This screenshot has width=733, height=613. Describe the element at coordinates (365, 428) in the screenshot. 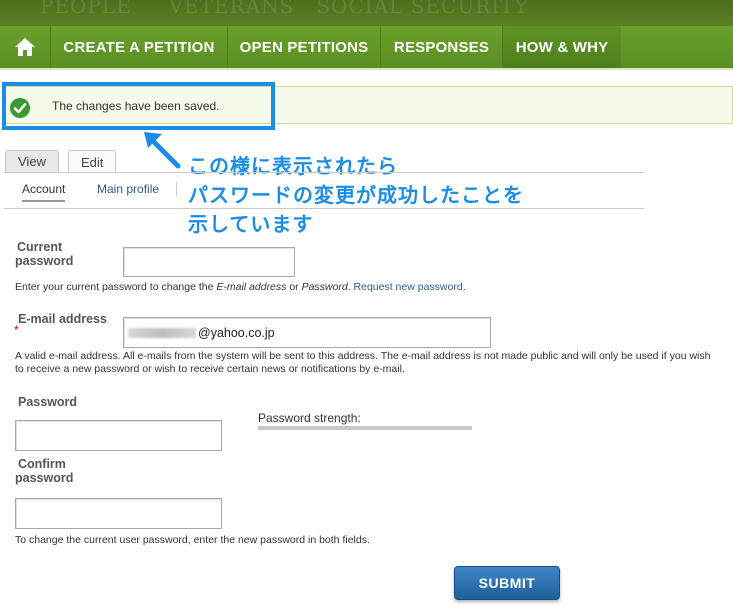

I see `password-strength-bar` at that location.